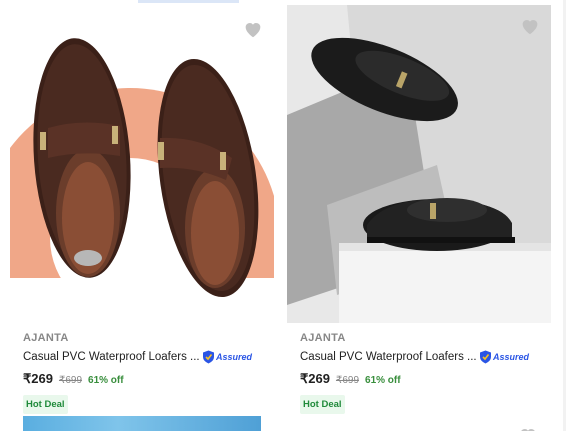 This screenshot has width=566, height=431. I want to click on next-product-image, so click(142, 423).